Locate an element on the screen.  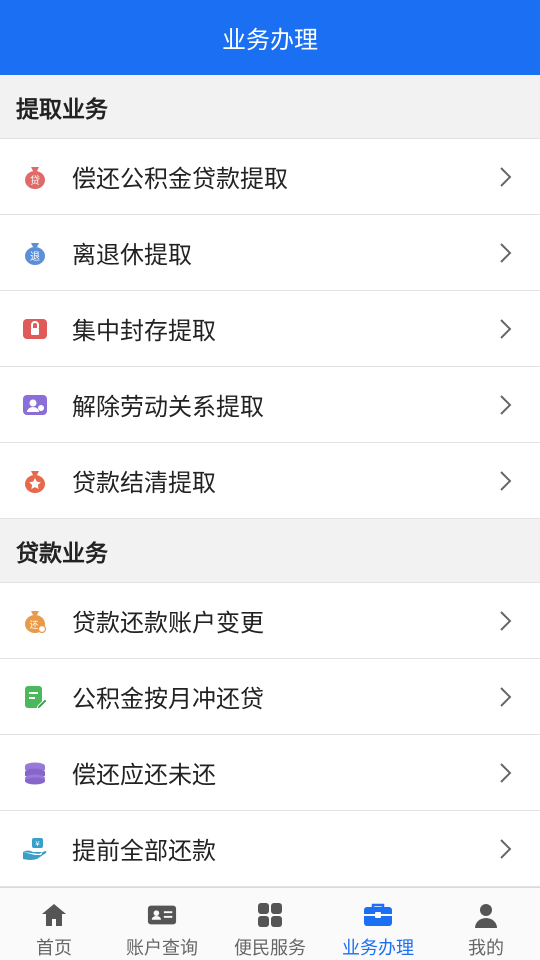
hand-money-icon: ¥ is located at coordinates (35, 849).